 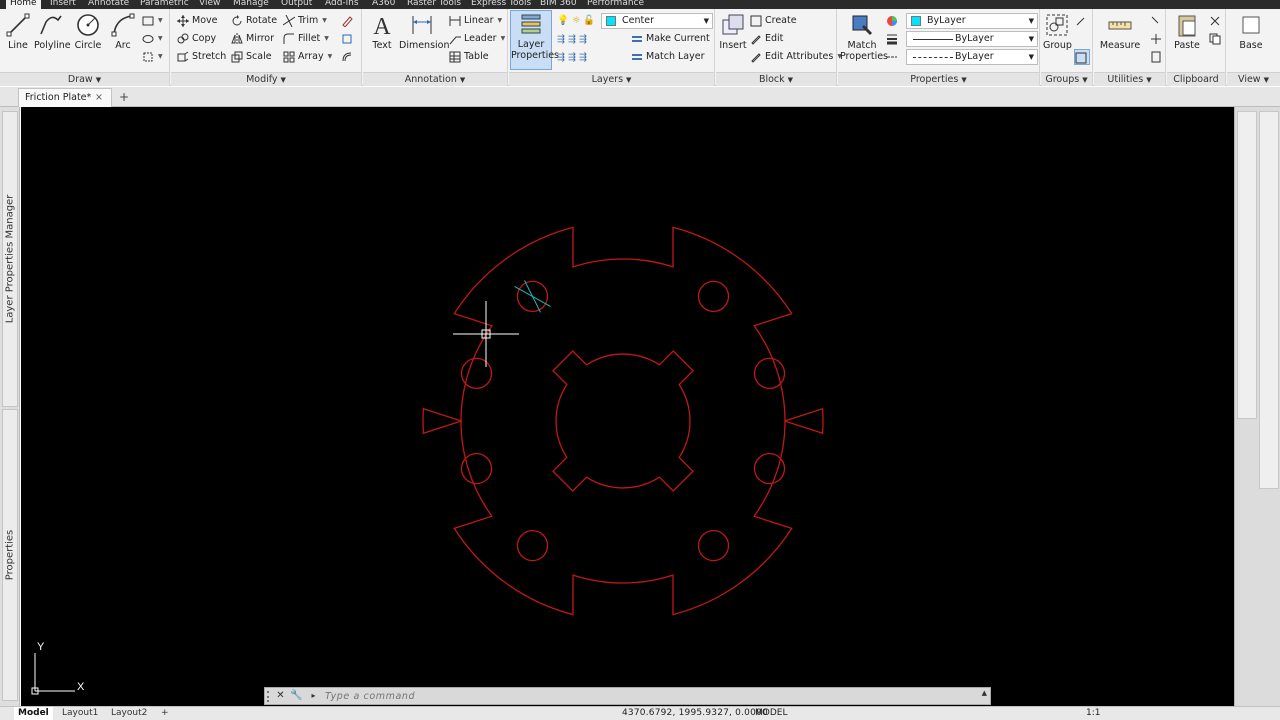 What do you see at coordinates (152, 21) in the screenshot?
I see `rectangle-button: ▼` at bounding box center [152, 21].